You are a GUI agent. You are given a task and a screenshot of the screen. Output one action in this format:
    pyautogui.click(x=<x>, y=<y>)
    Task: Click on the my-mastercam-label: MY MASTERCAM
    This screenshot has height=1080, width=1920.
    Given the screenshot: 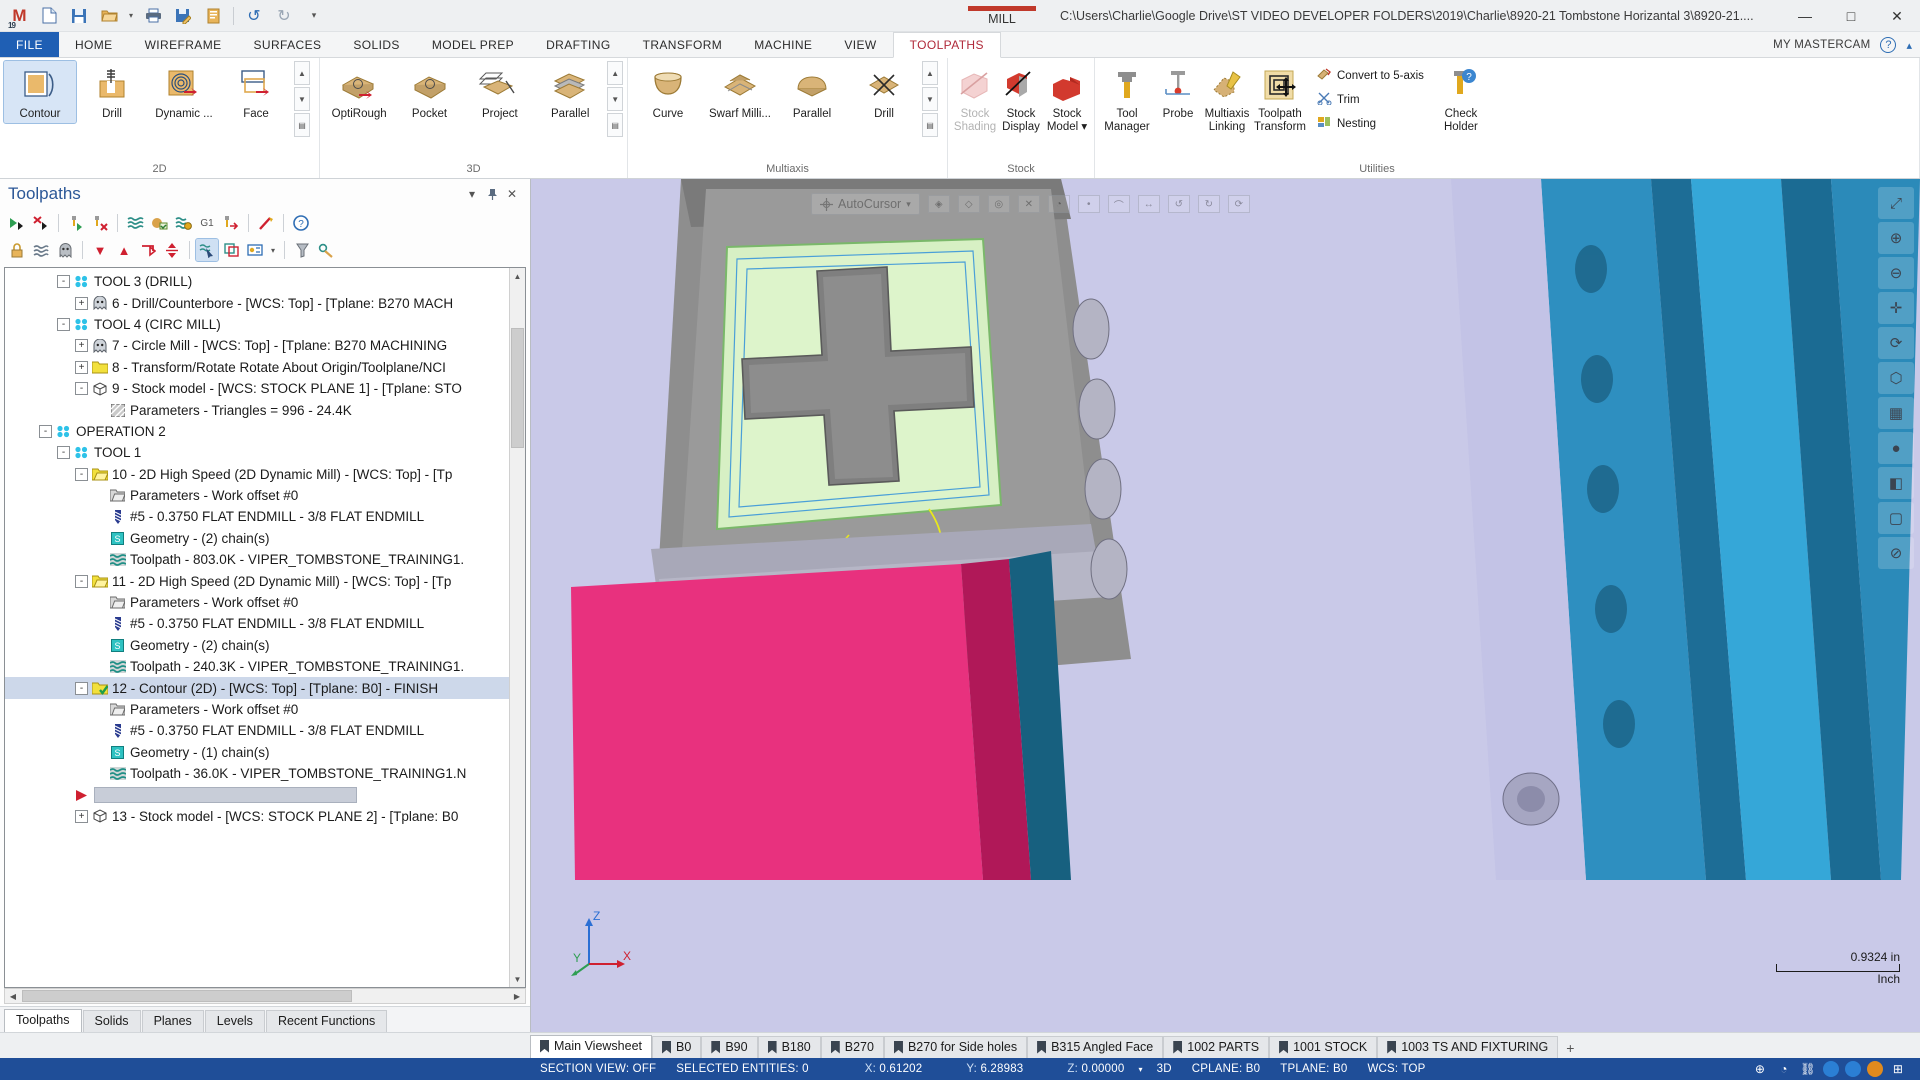 What is the action you would take?
    pyautogui.click(x=1821, y=45)
    